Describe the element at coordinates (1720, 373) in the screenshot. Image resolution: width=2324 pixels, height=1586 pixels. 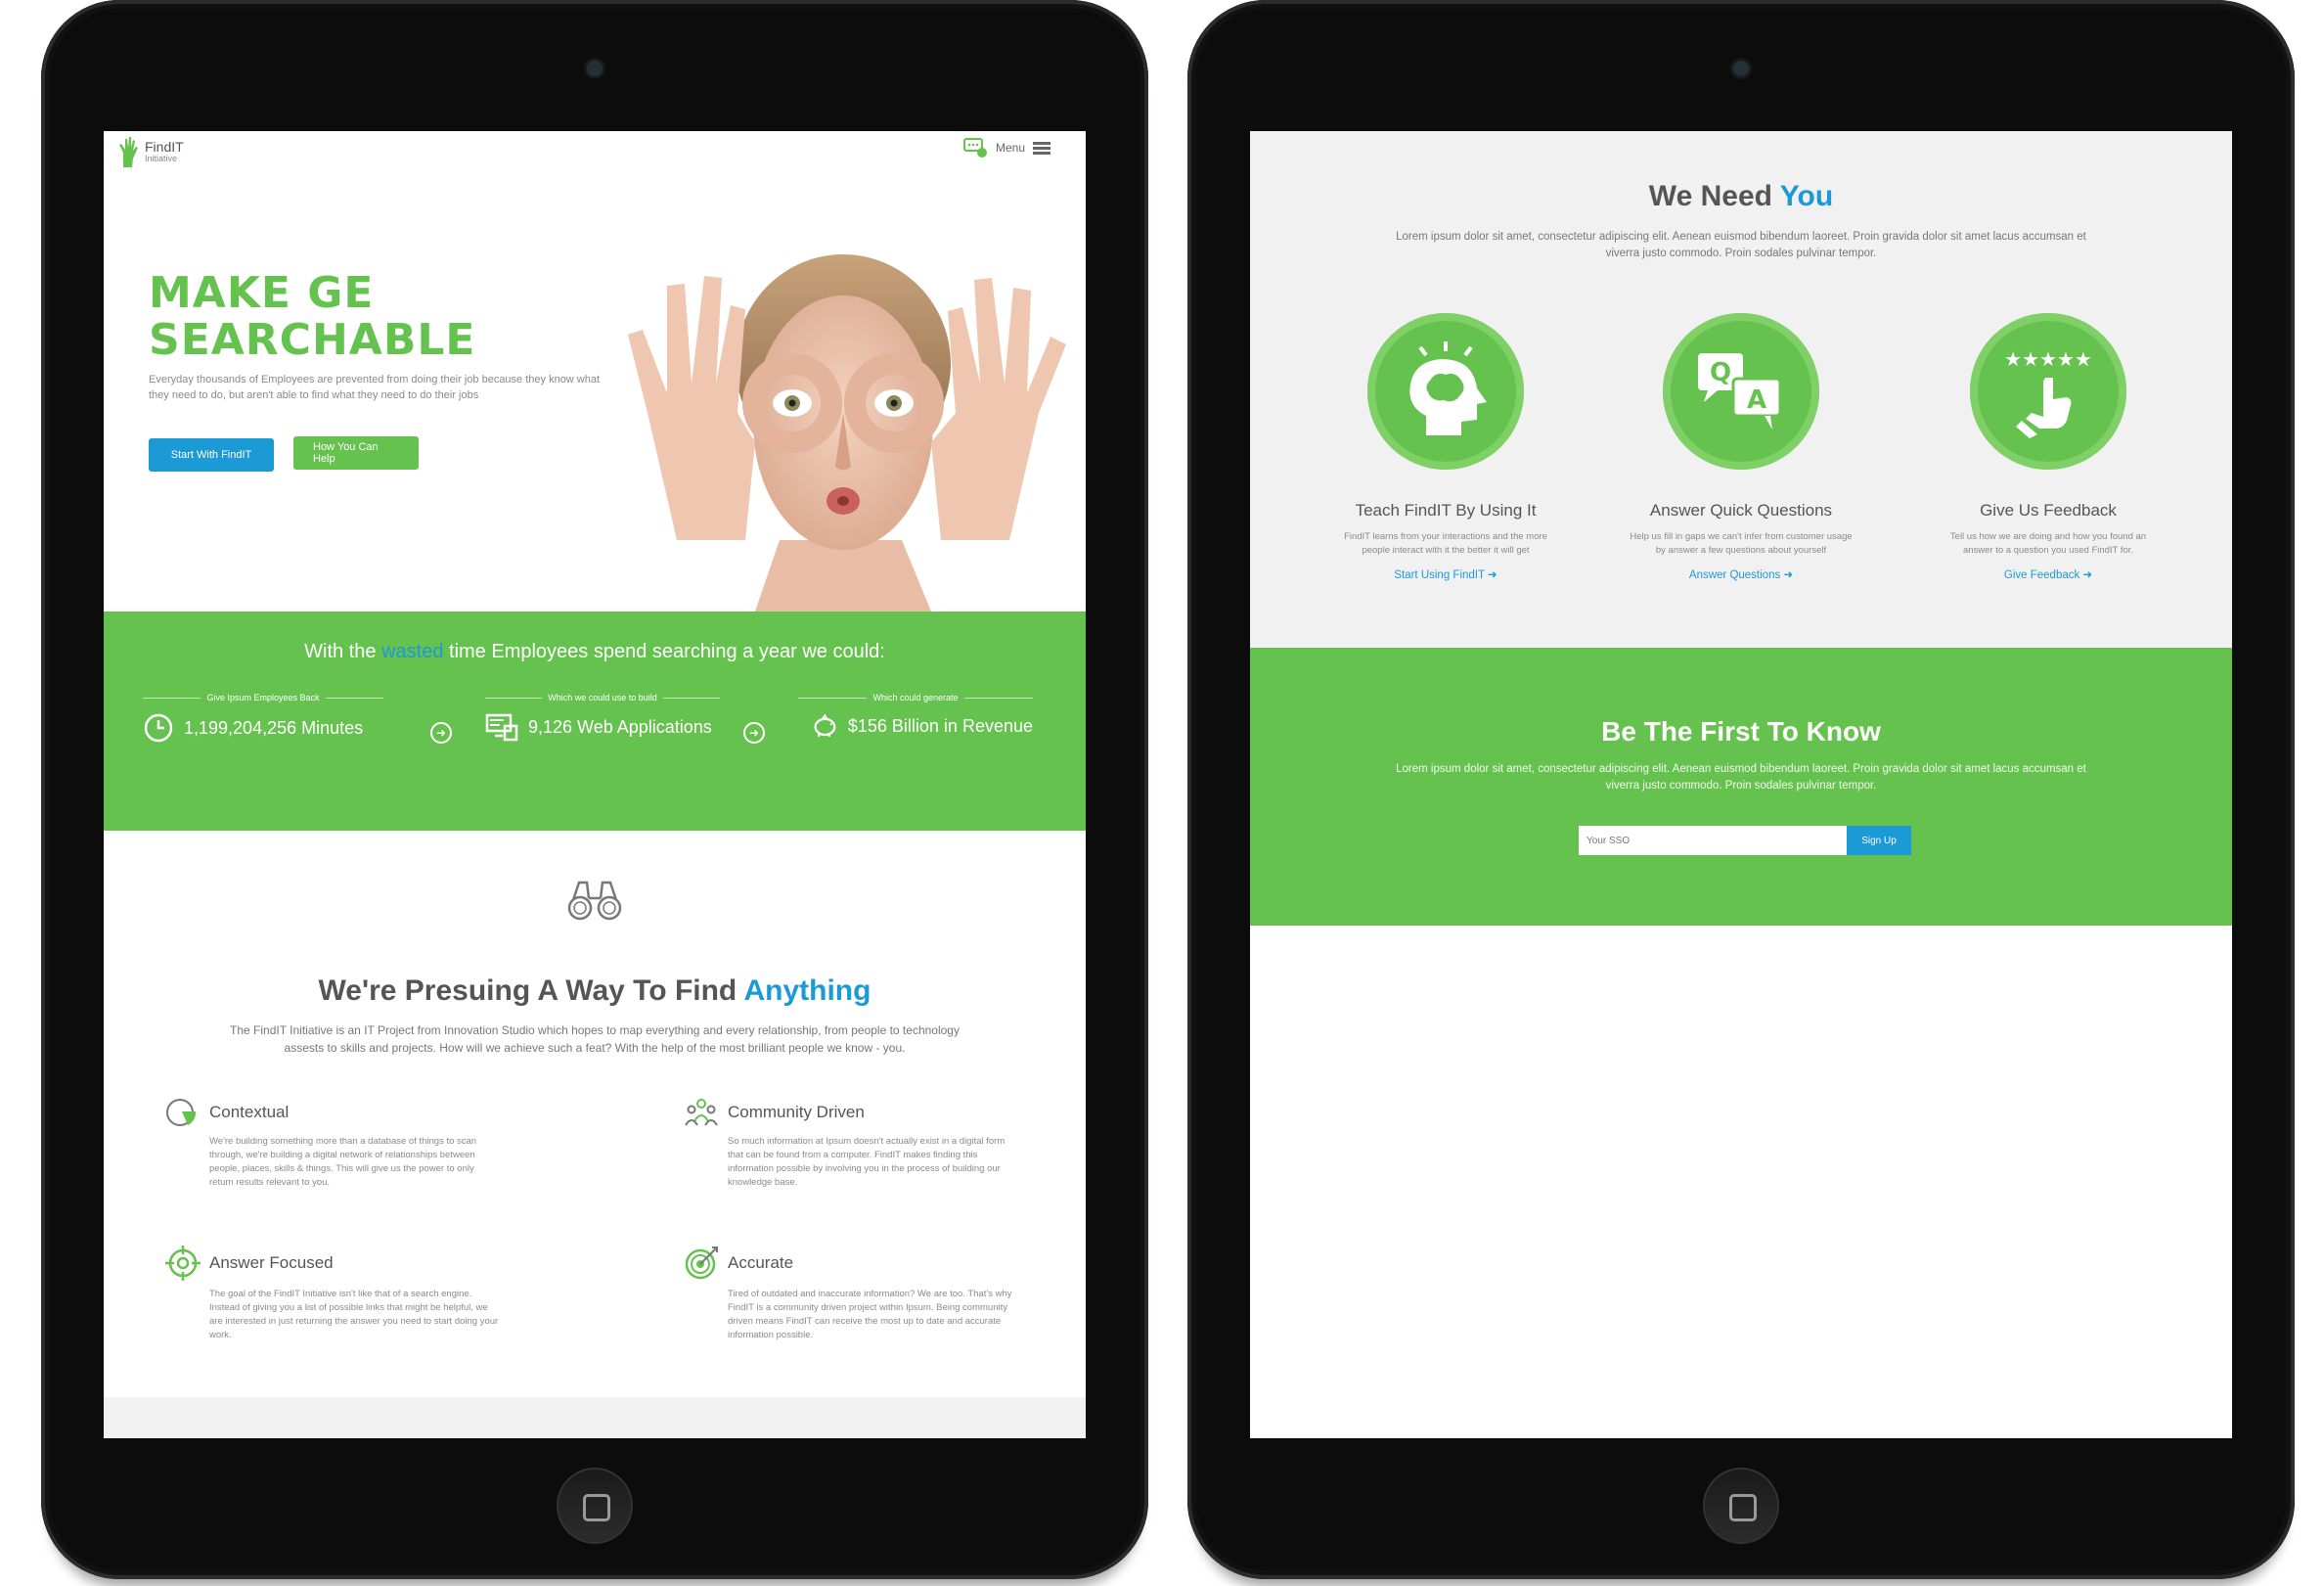
I see `svg-text: Q` at that location.